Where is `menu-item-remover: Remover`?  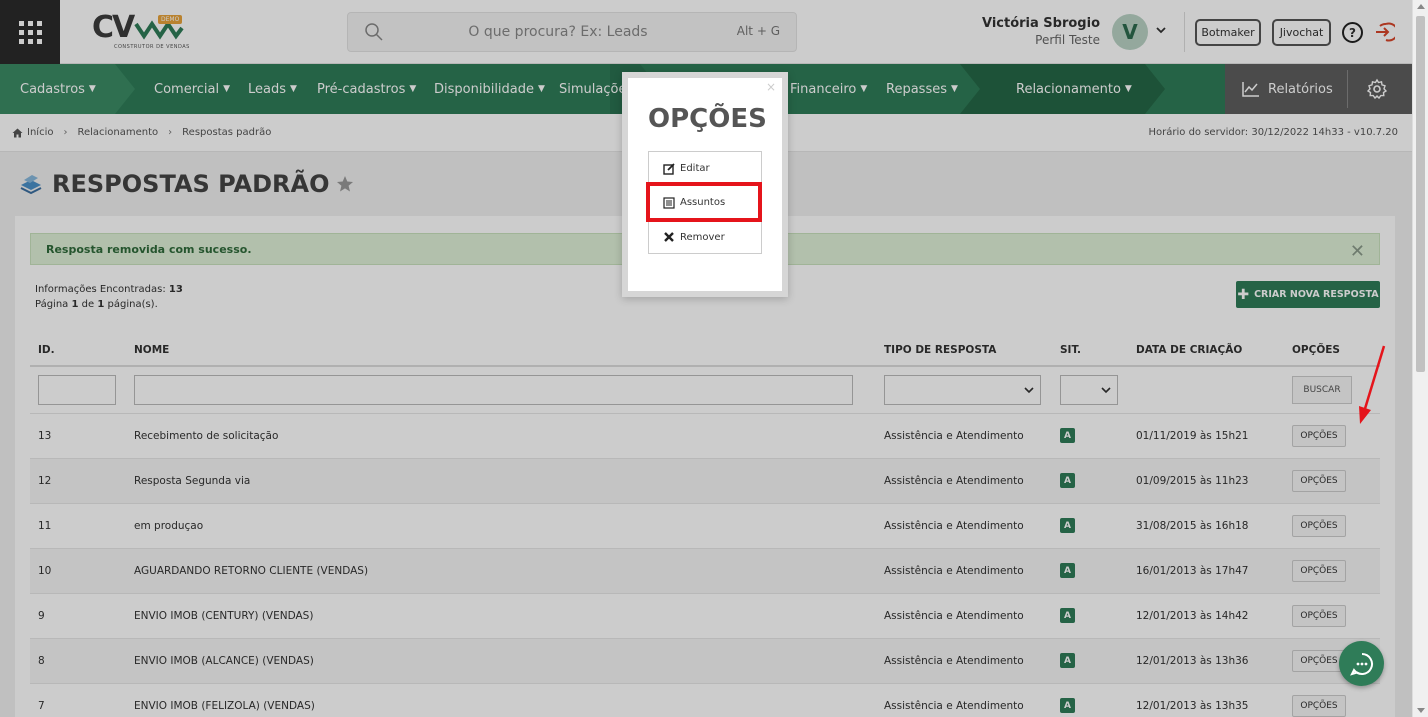 menu-item-remover: Remover is located at coordinates (705, 237).